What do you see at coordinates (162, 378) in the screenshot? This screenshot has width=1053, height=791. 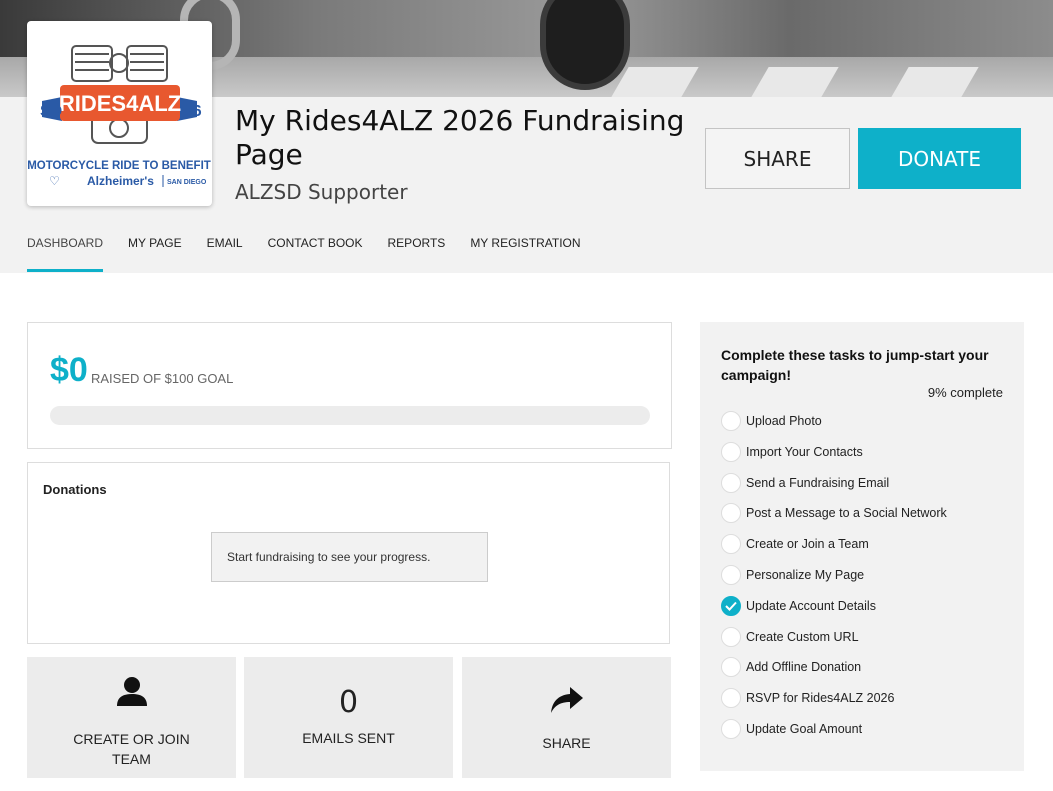 I see `goal-text: RAISED OF $100 GOAL` at bounding box center [162, 378].